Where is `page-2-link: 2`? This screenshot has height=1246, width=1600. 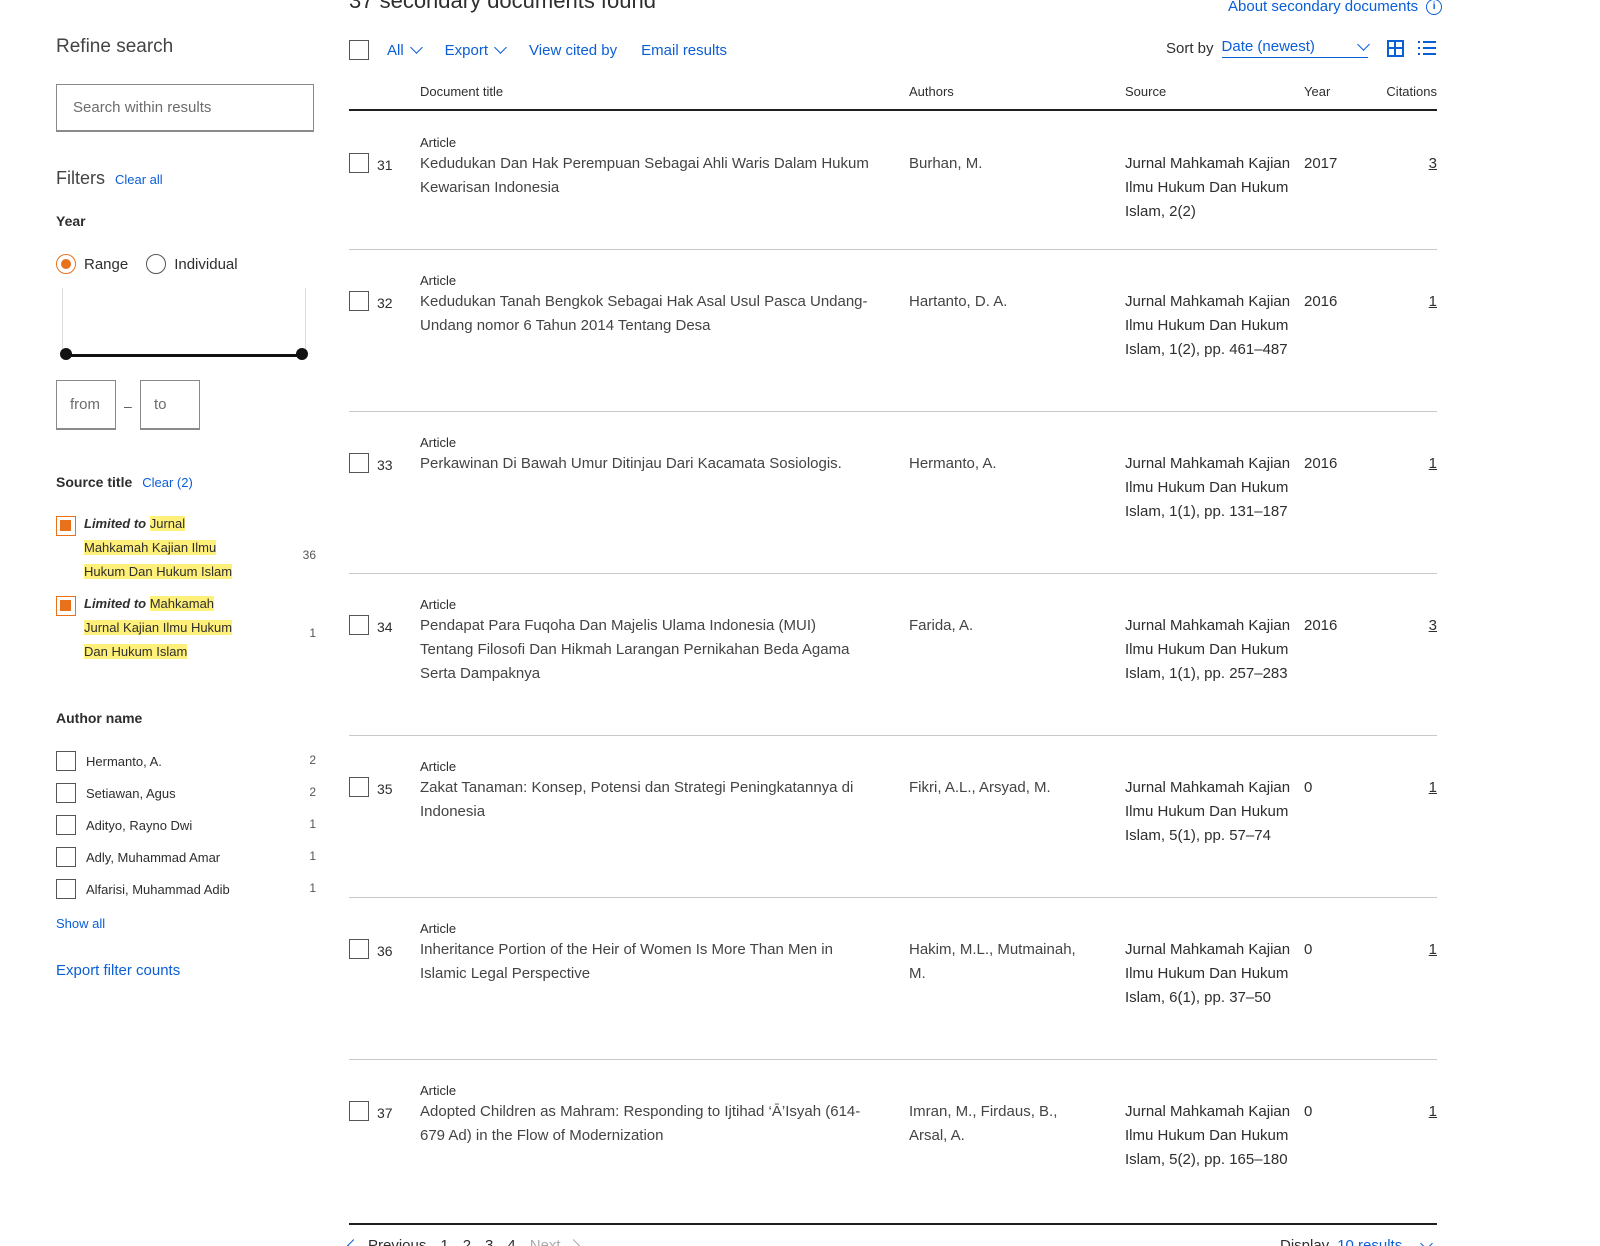
page-2-link: 2 is located at coordinates (467, 1241).